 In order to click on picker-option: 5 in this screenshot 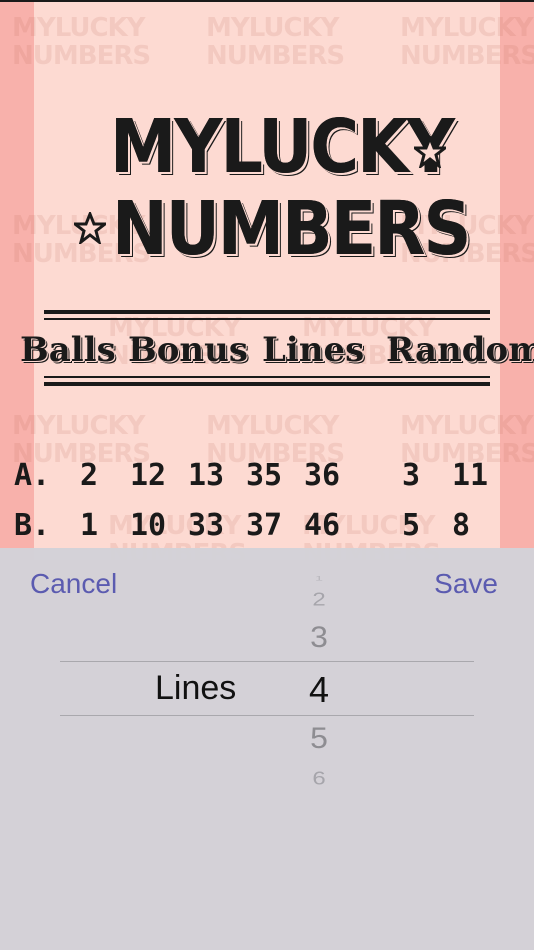, I will do `click(319, 738)`.